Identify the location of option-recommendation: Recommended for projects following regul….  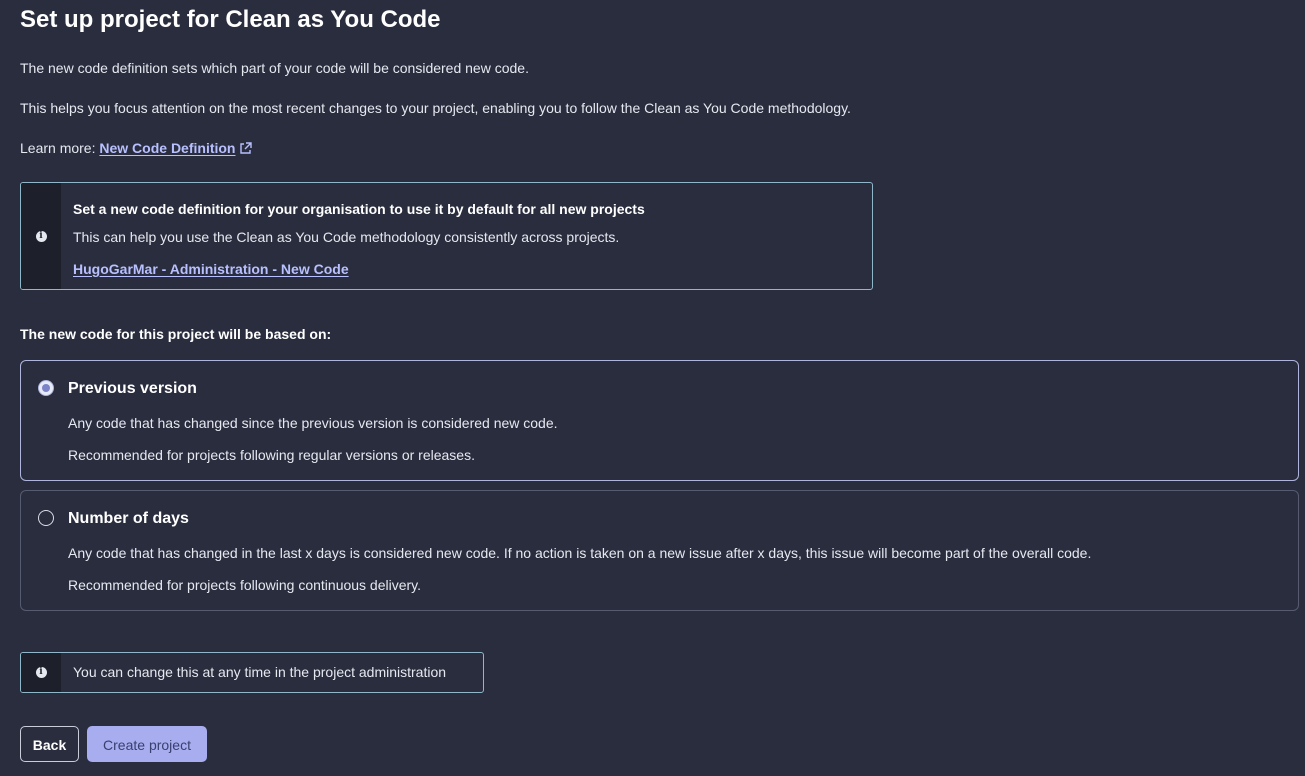
(271, 455).